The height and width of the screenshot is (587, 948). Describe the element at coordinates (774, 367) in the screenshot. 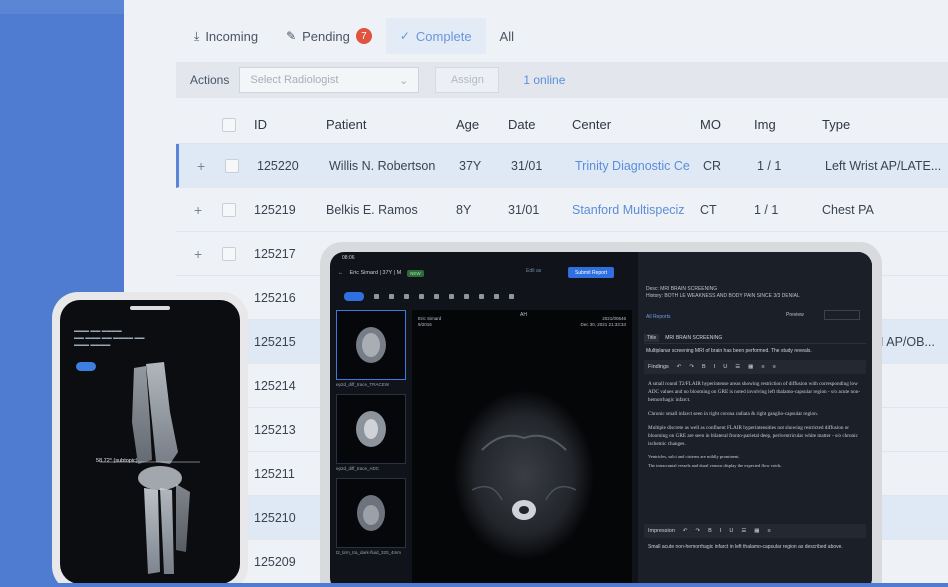

I see `align-center-icon: ≡` at that location.